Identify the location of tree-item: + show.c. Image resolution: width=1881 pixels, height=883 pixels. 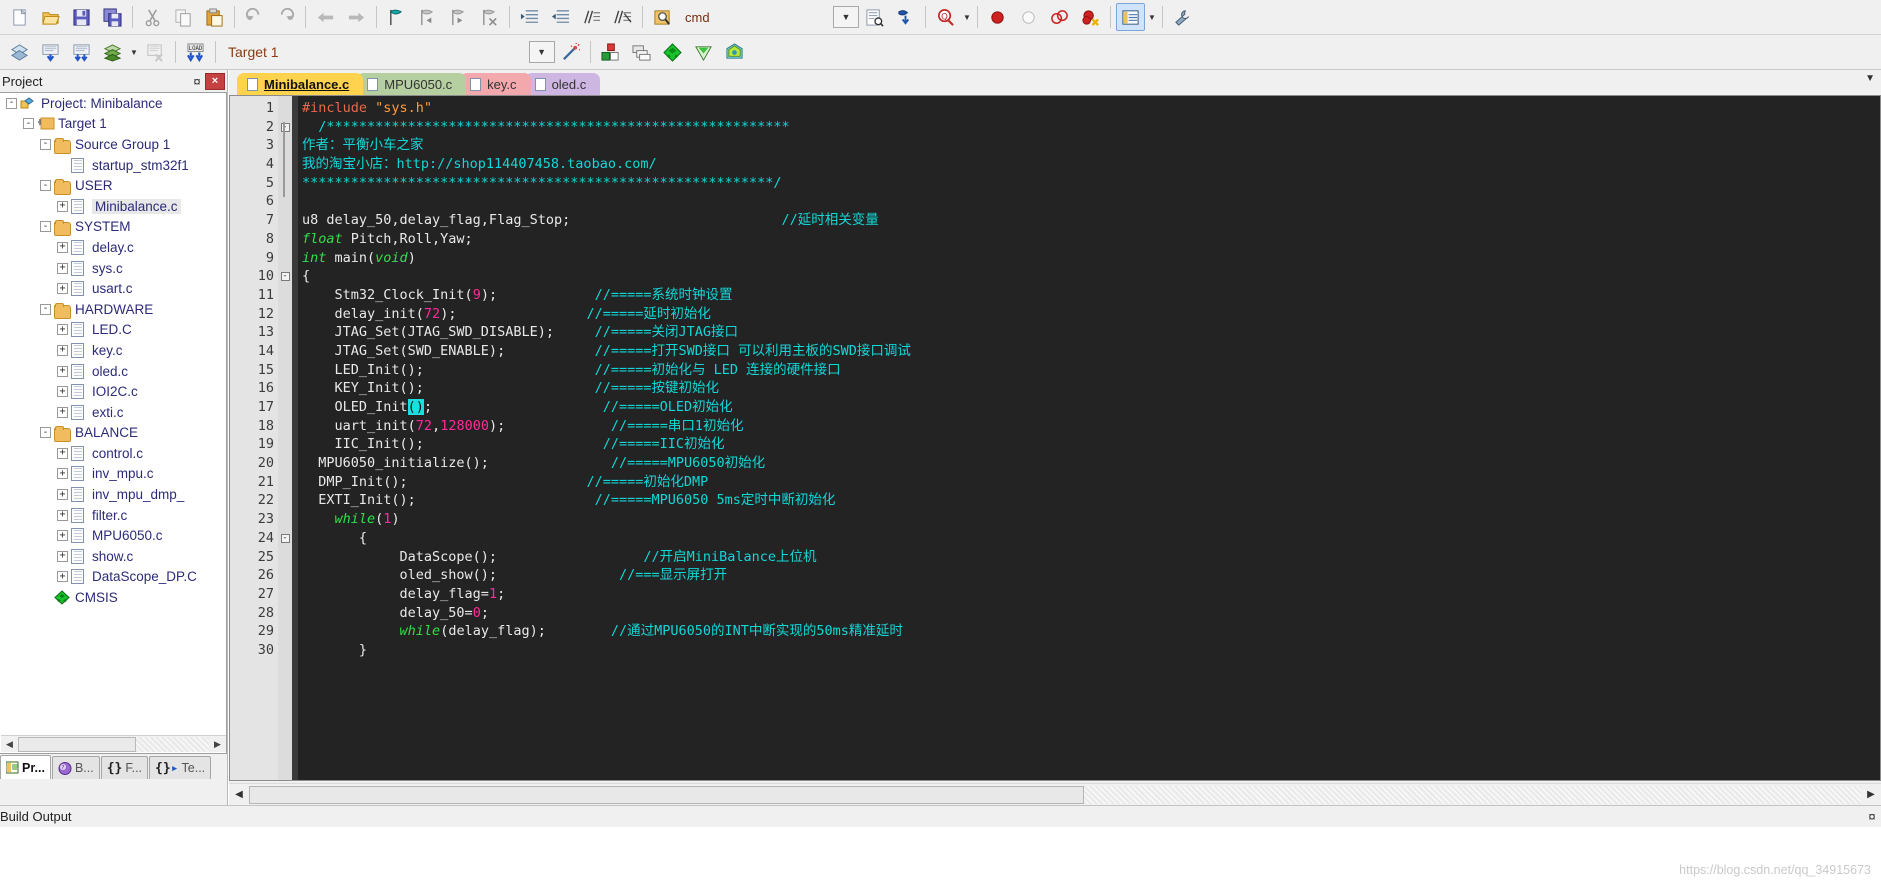
(113, 556).